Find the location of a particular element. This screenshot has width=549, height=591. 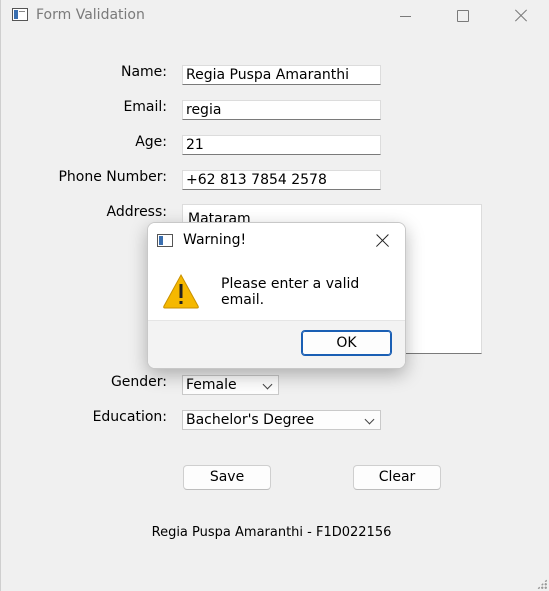

dialog-body: Please enter a valid email. is located at coordinates (276, 289).